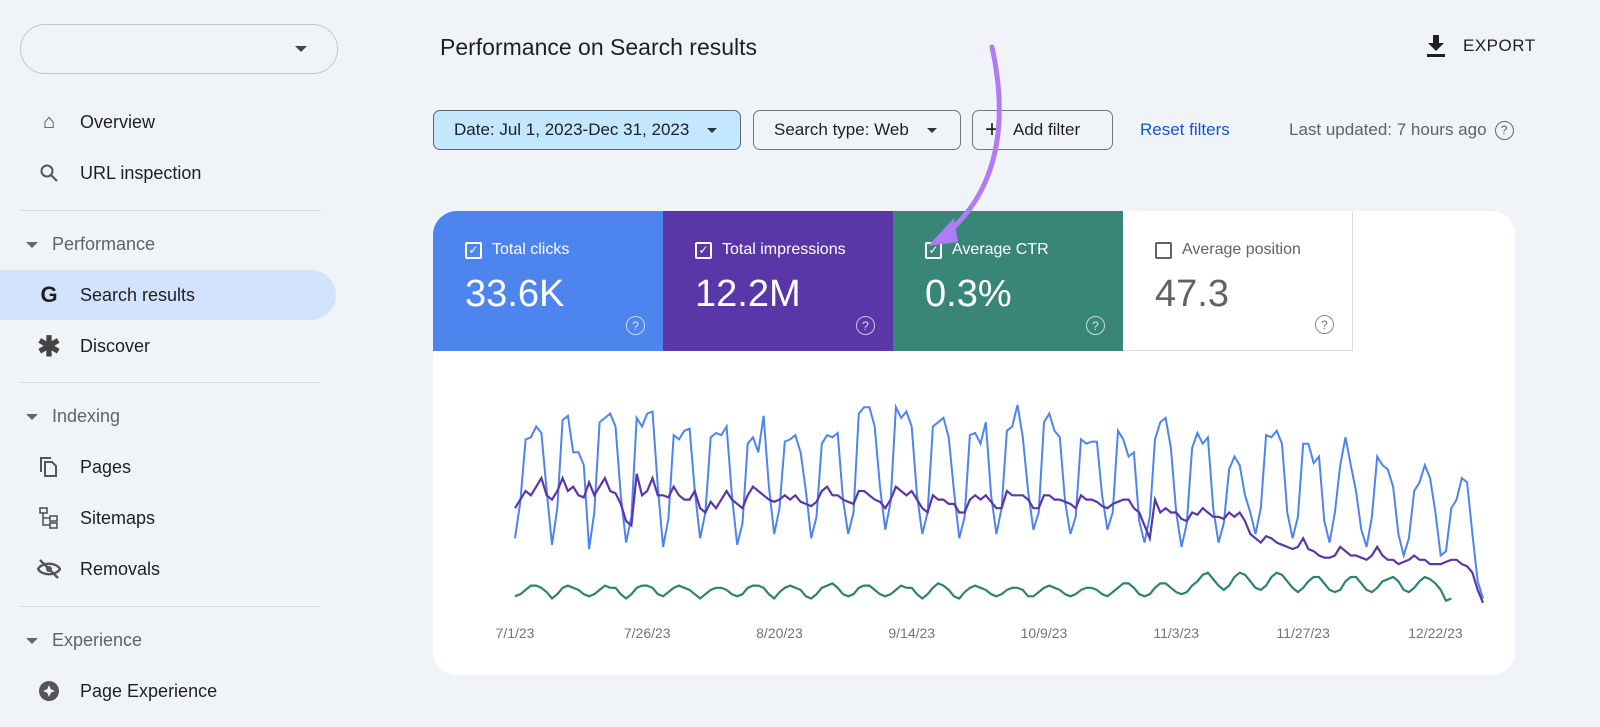  Describe the element at coordinates (1163, 250) in the screenshot. I see `checkbox-unchecked-icon` at that location.